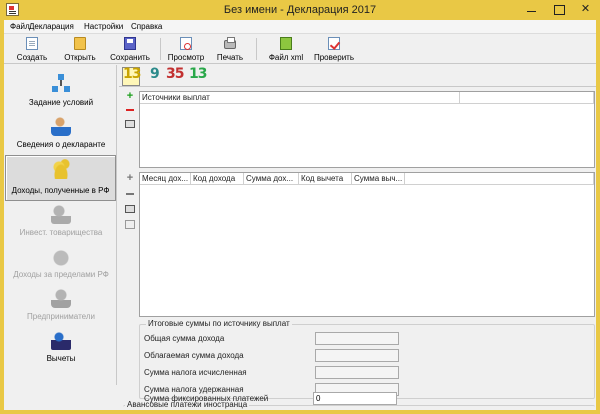 The width and height of the screenshot is (600, 414). I want to click on coins-icon, so click(60, 169).